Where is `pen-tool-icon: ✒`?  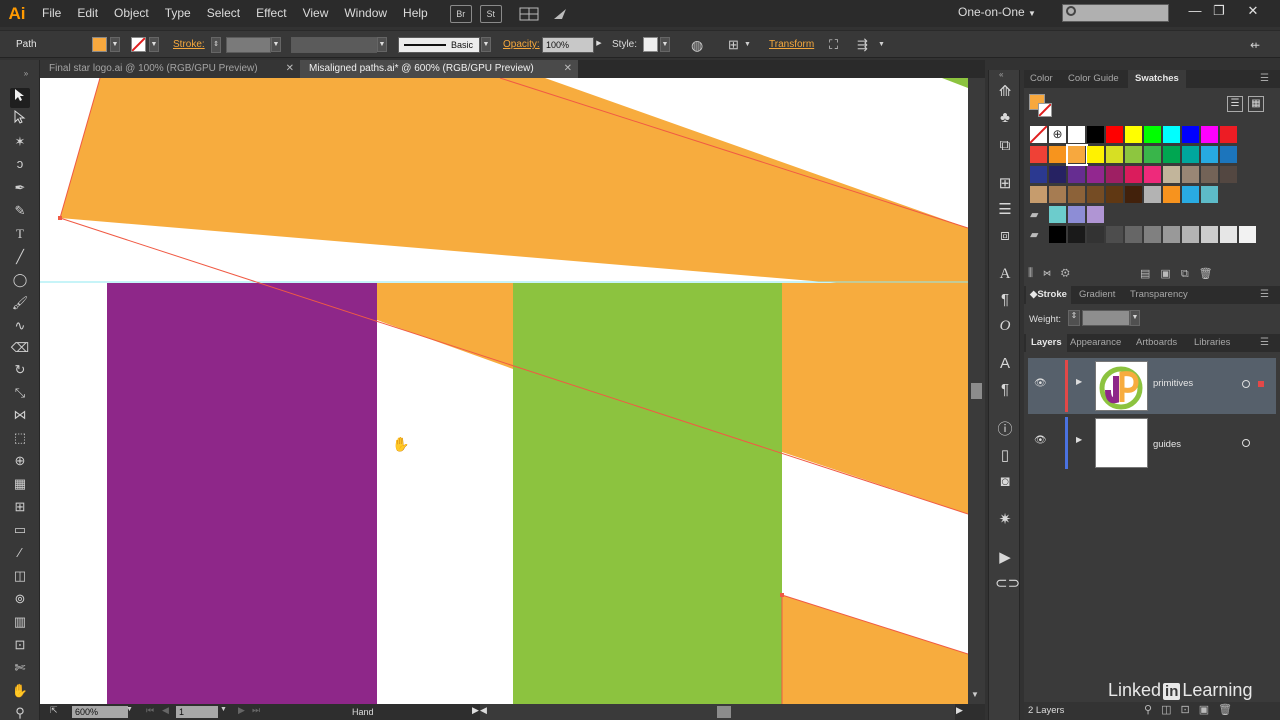 pen-tool-icon: ✒ is located at coordinates (20, 188).